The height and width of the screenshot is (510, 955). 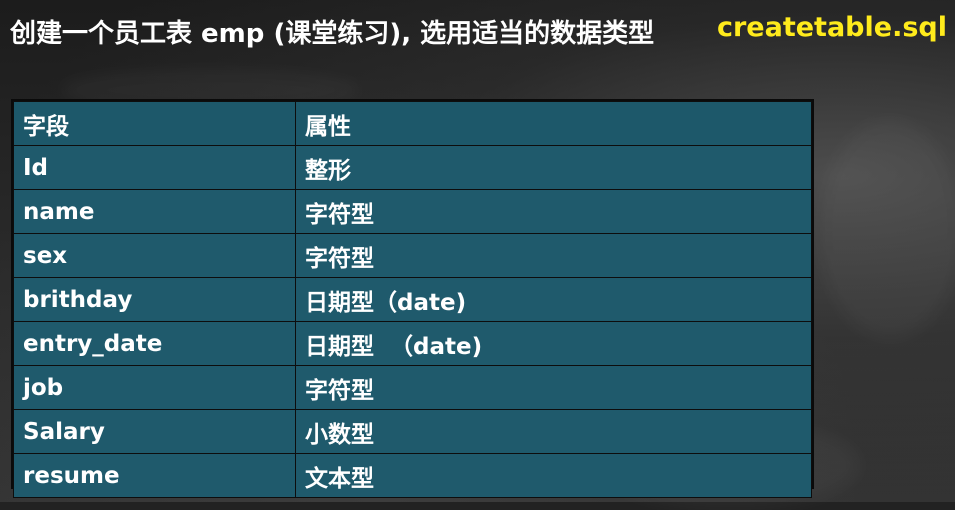 I want to click on header-field: 字段, so click(x=154, y=123).